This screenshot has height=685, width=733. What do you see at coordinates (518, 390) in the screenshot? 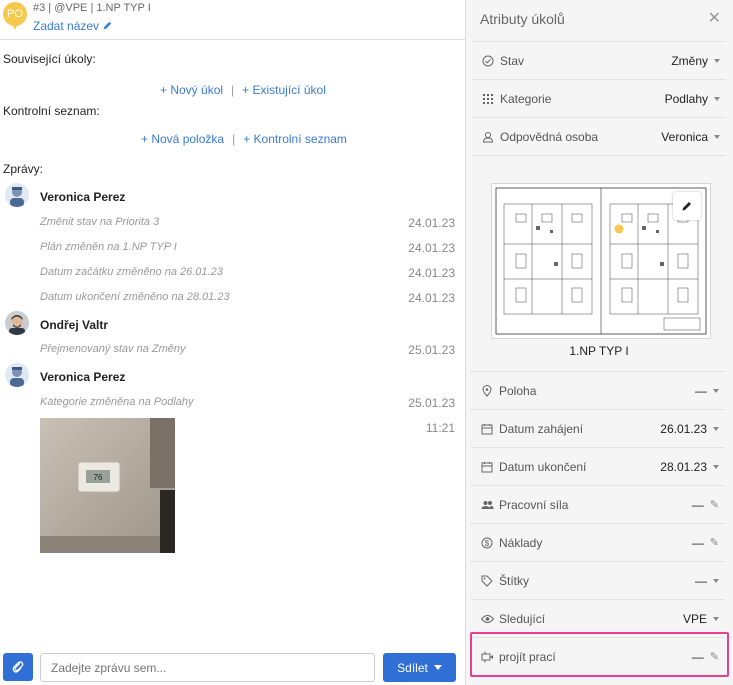
I see `attr-label: Poloha` at bounding box center [518, 390].